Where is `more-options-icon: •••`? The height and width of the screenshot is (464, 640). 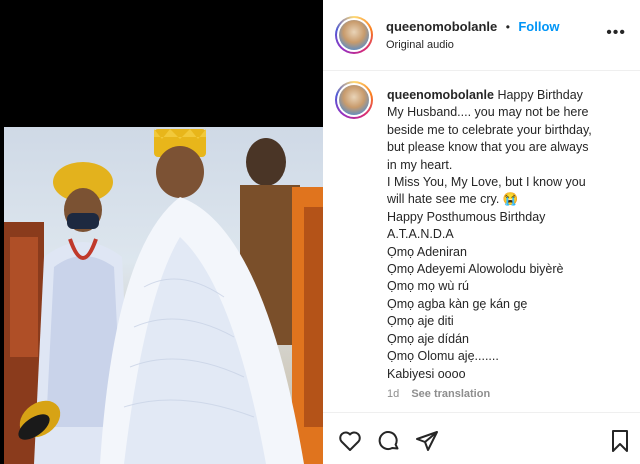
more-options-icon: ••• is located at coordinates (616, 33).